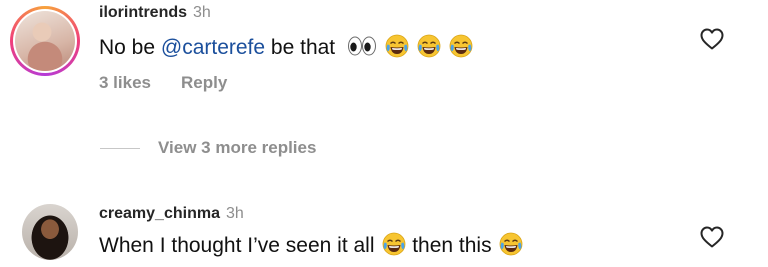 Image resolution: width=768 pixels, height=267 pixels. What do you see at coordinates (163, 83) in the screenshot?
I see `comment-actions: 3 likes Reply` at bounding box center [163, 83].